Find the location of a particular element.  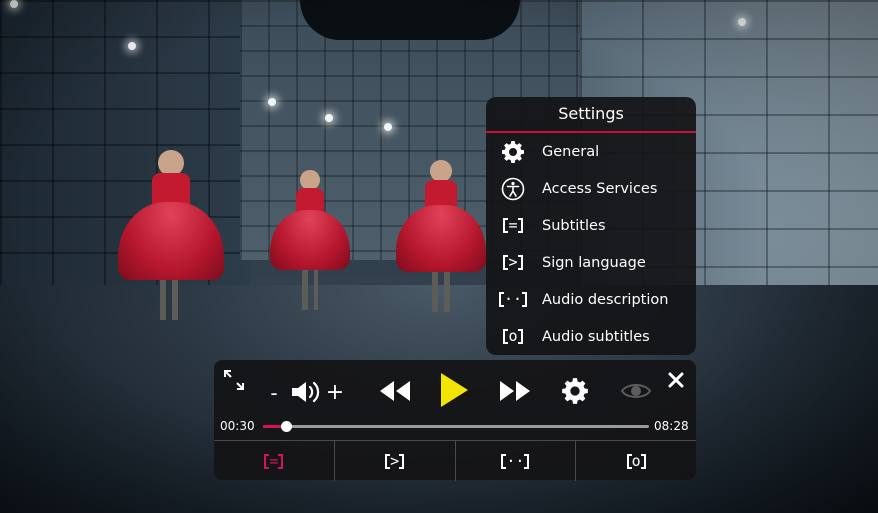

play-icon is located at coordinates (454, 390).